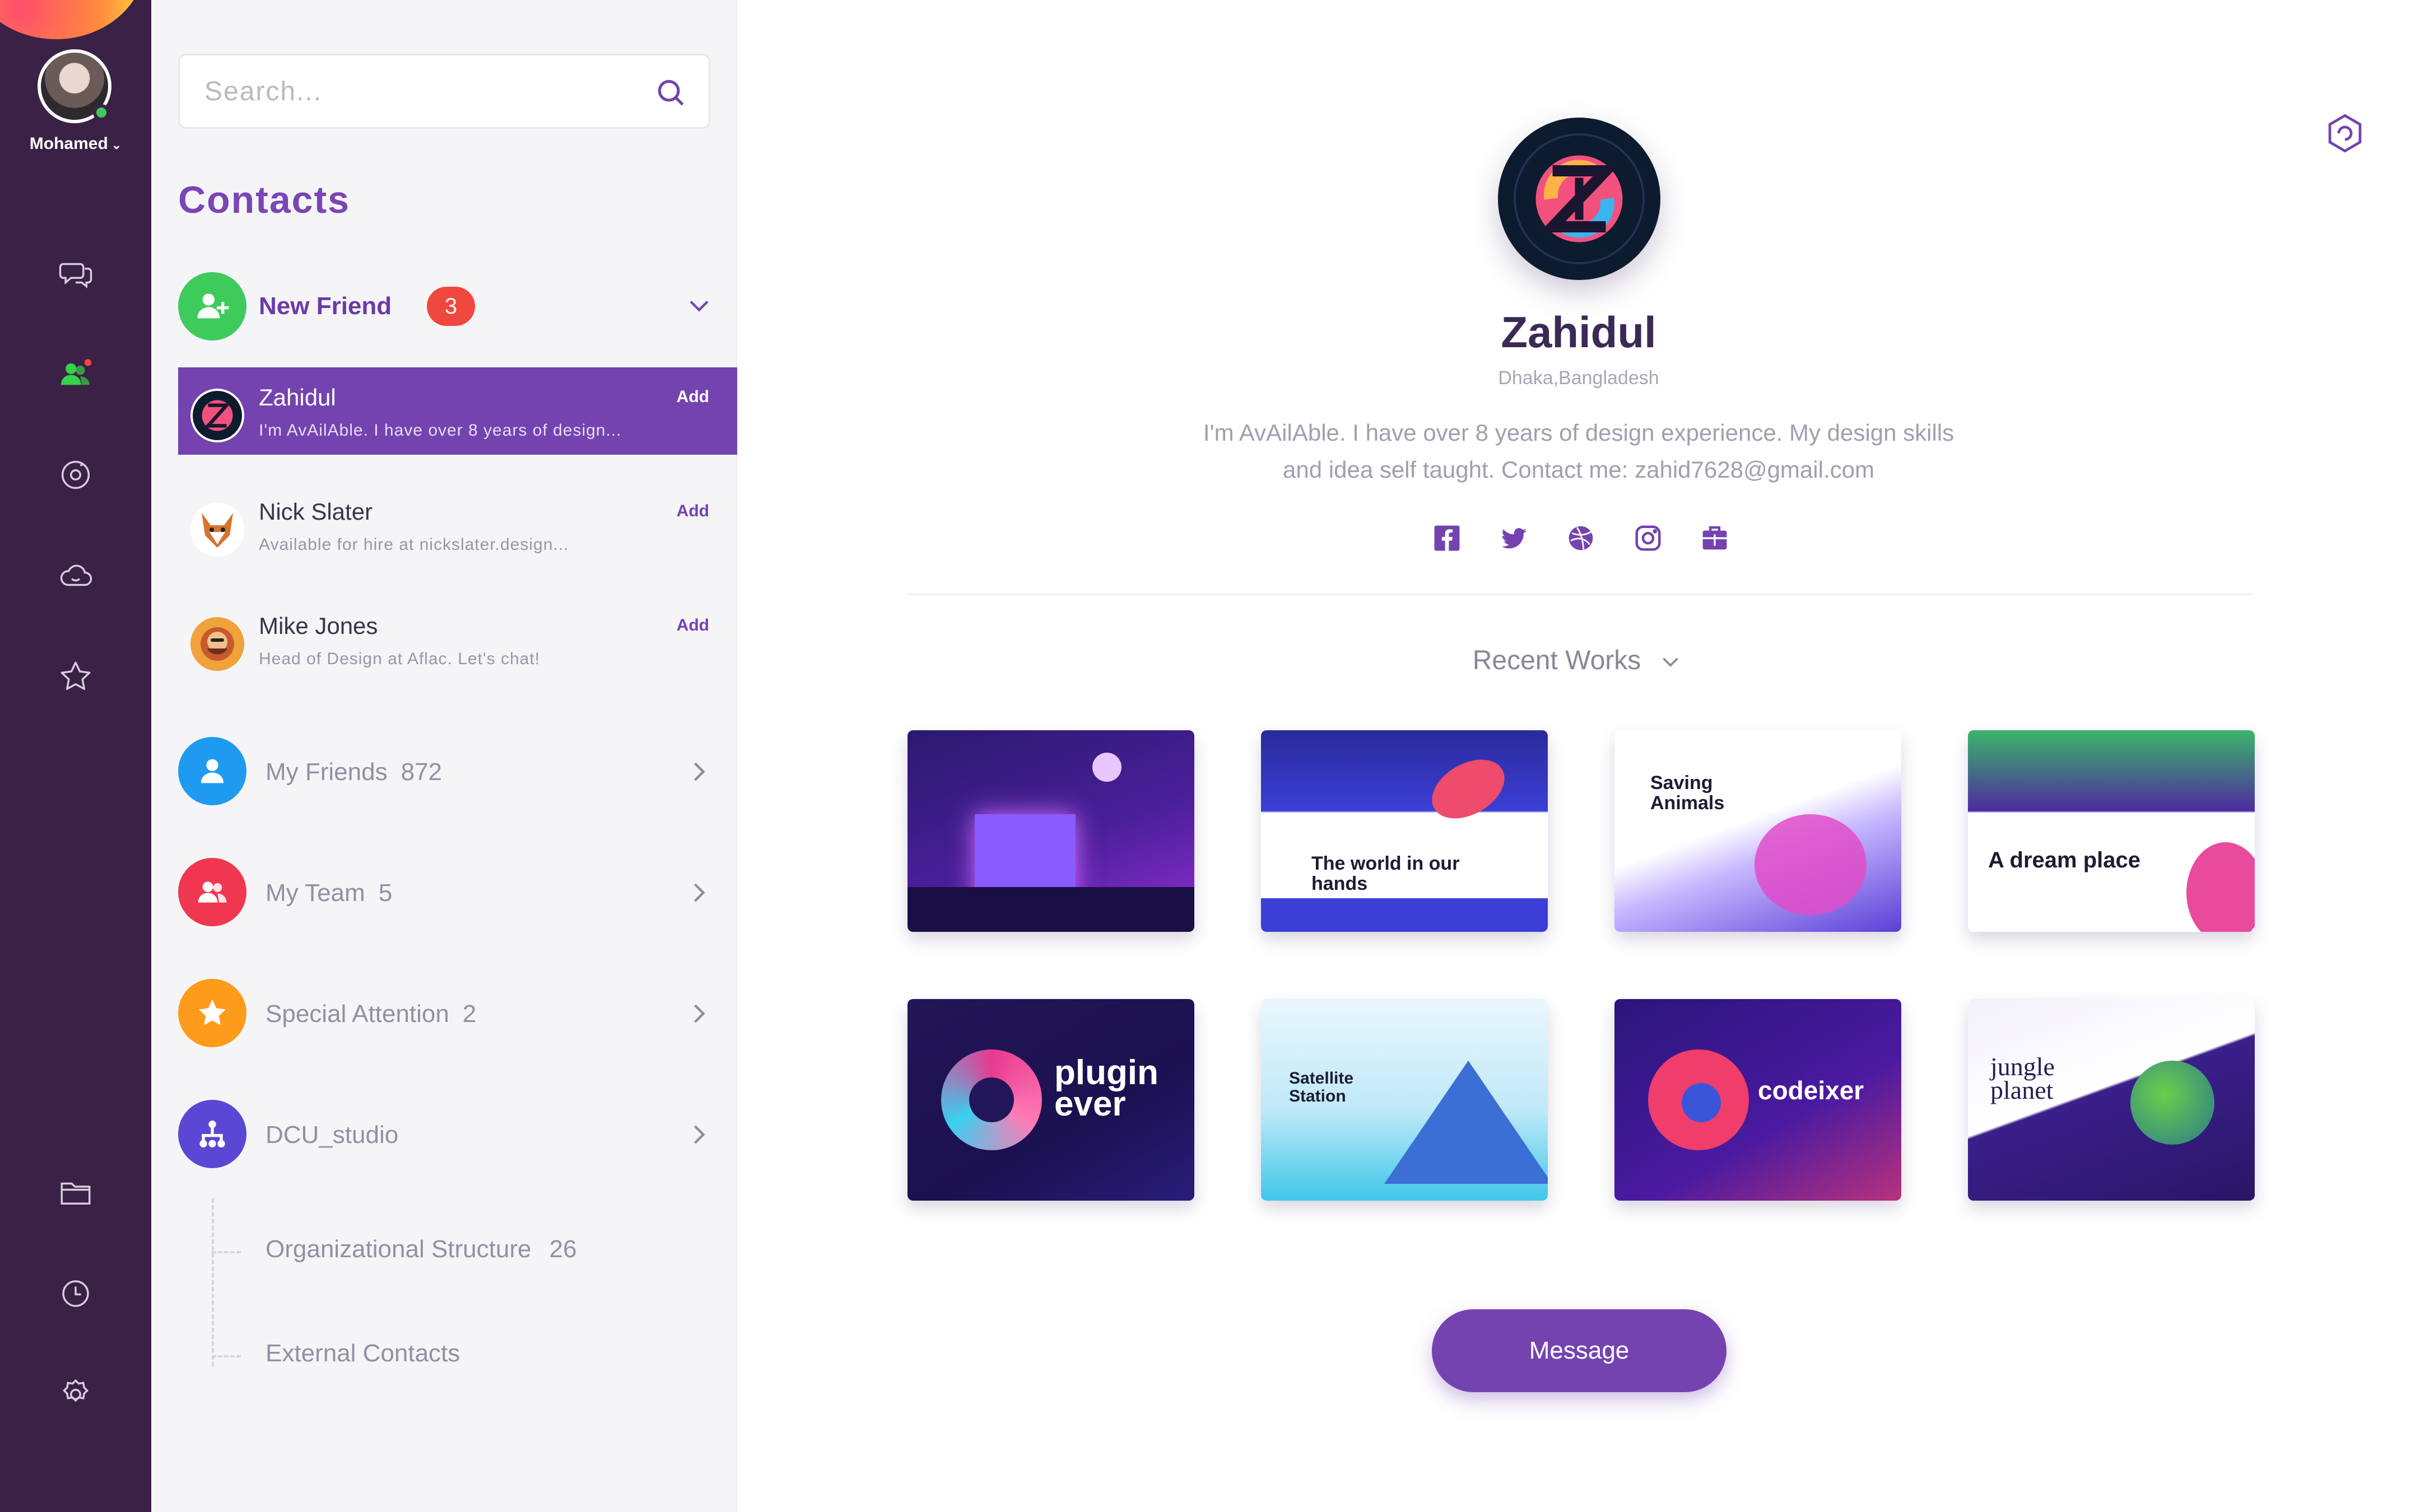 This screenshot has height=1512, width=2420. I want to click on contacts-title: Contacts, so click(264, 200).